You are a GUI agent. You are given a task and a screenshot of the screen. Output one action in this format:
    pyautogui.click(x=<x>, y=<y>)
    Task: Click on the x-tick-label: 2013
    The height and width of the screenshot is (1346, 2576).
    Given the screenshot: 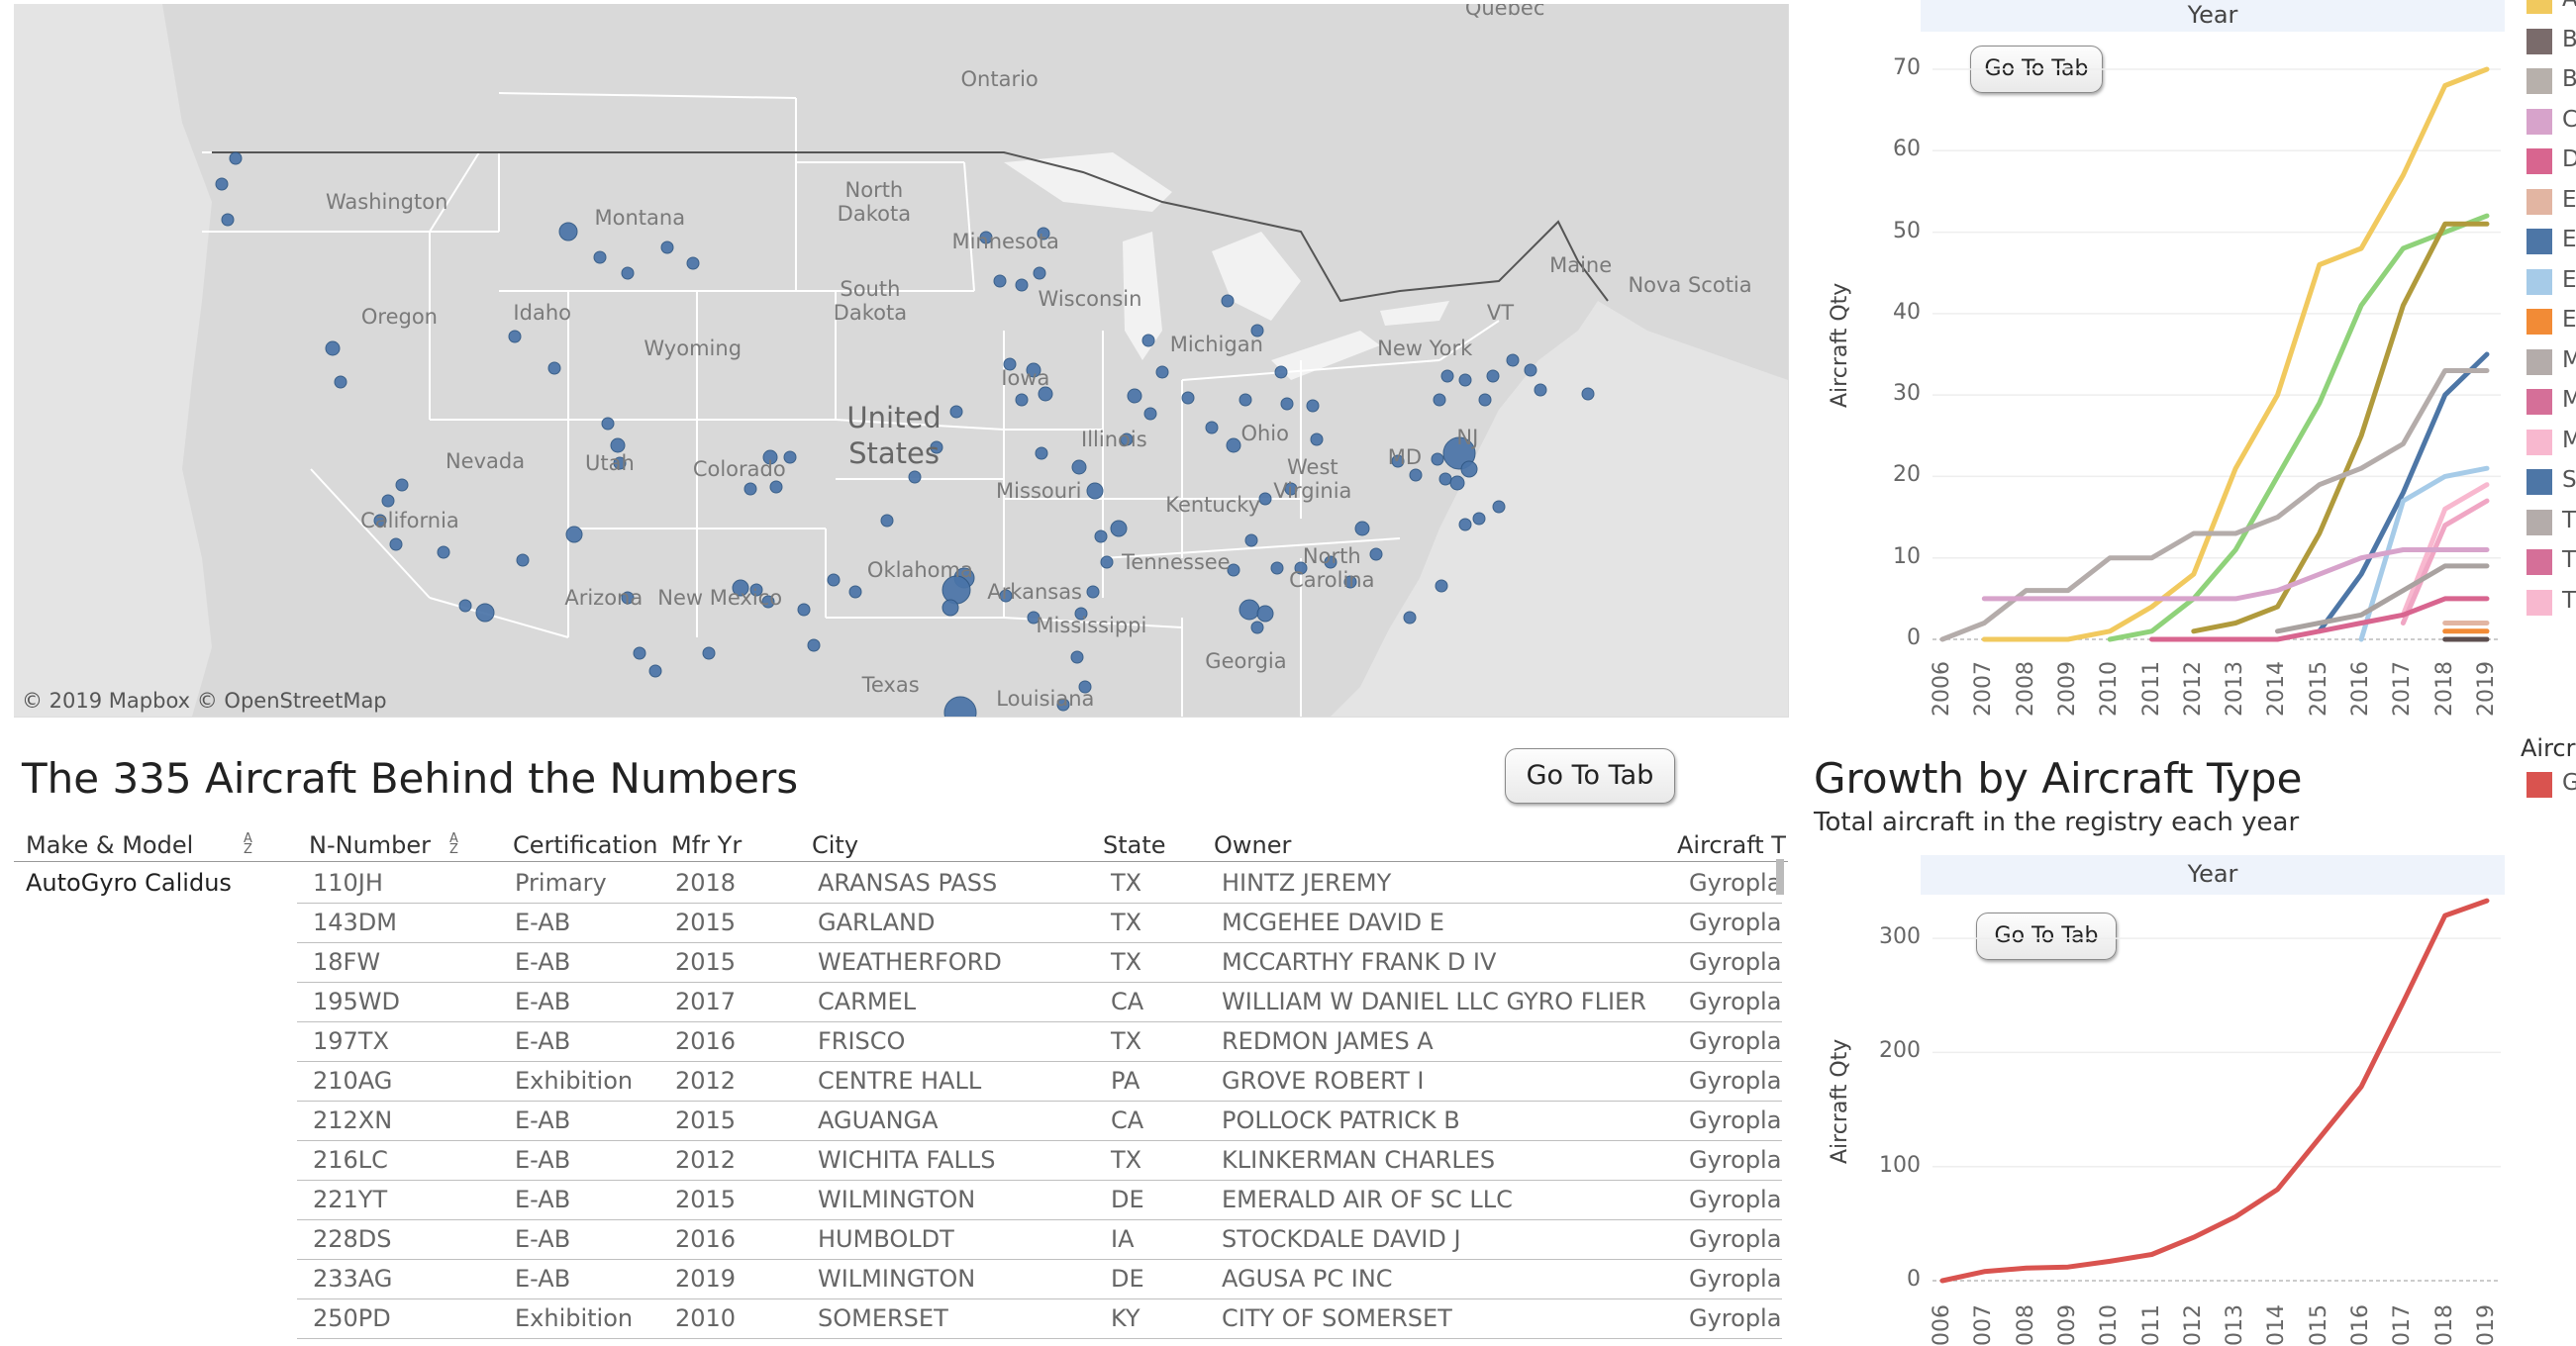 What is the action you would take?
    pyautogui.click(x=2235, y=689)
    